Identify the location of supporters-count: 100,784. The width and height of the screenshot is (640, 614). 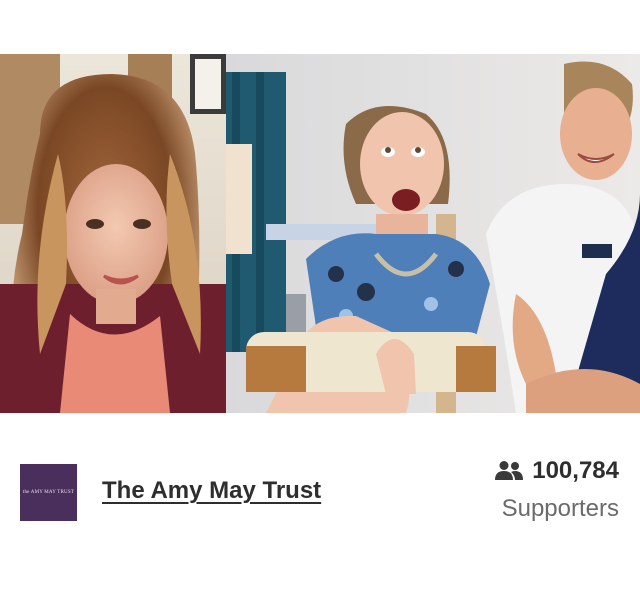
(575, 470).